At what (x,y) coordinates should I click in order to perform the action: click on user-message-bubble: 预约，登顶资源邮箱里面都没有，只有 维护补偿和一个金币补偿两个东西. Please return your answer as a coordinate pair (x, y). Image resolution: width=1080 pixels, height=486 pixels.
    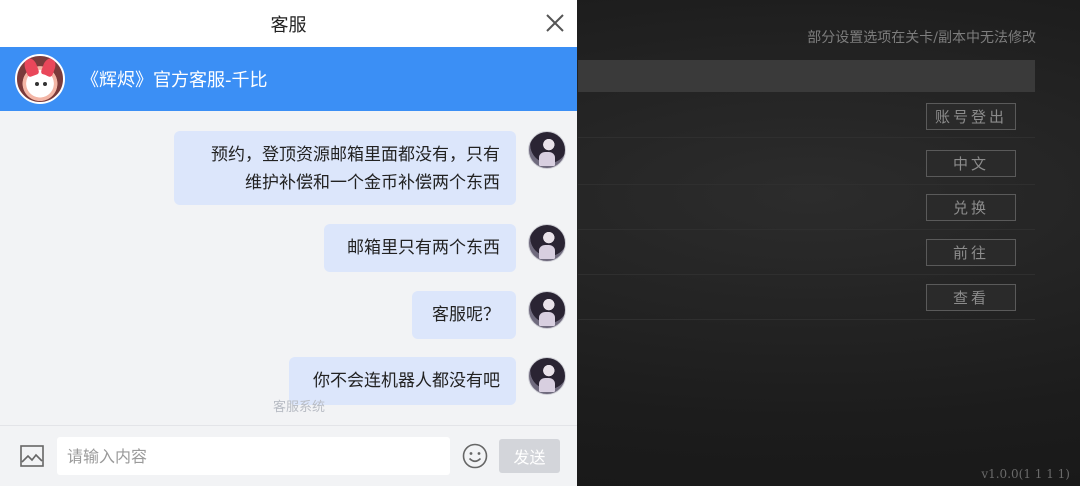
    Looking at the image, I should click on (345, 168).